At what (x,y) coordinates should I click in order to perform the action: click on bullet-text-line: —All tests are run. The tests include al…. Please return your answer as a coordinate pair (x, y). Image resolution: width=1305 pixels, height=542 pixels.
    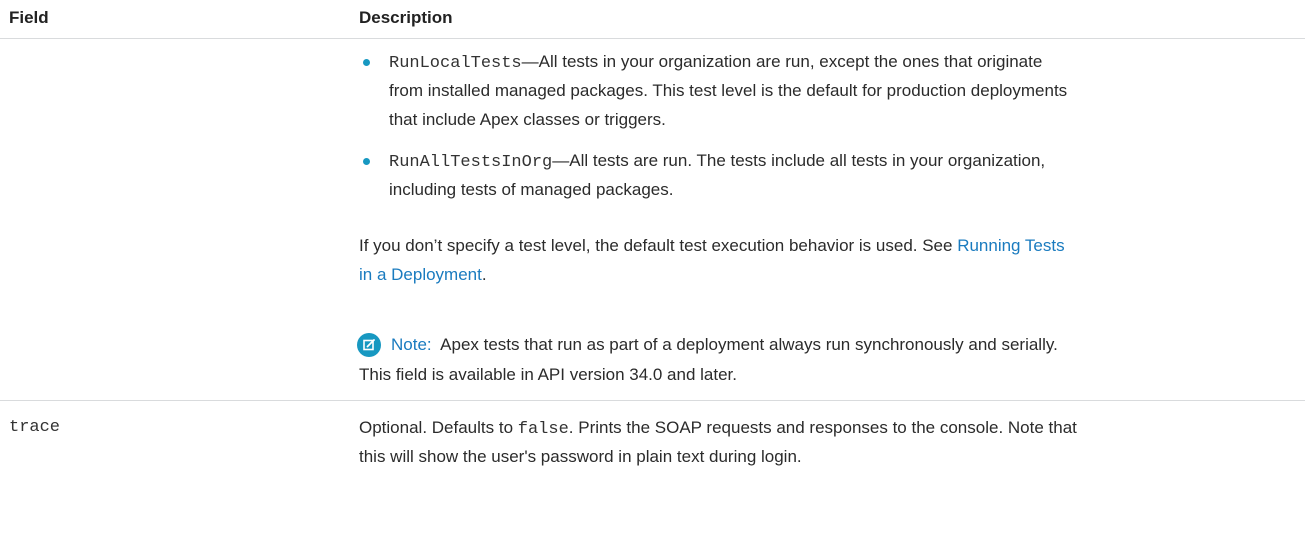
    Looking at the image, I should click on (799, 160).